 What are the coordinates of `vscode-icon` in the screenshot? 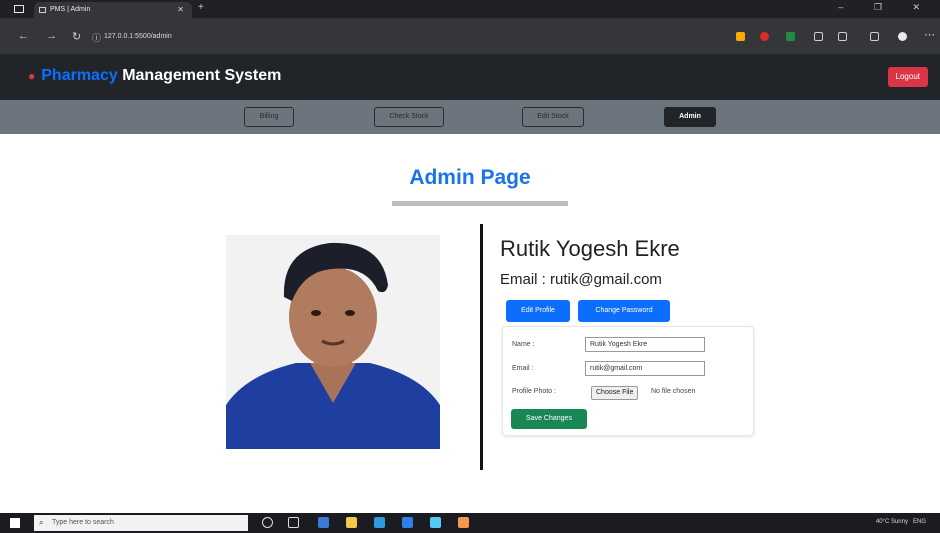 It's located at (407, 522).